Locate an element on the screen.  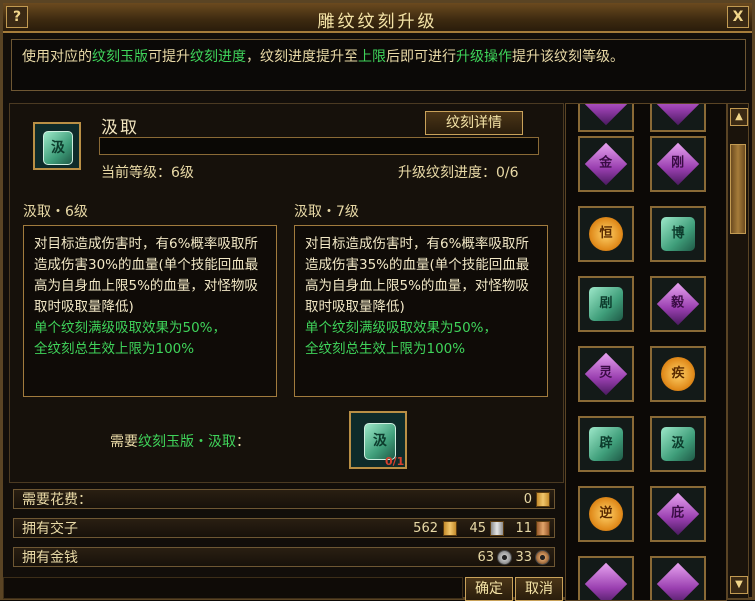
progress-text: 升级纹刻进度：0/6 is located at coordinates (458, 173).